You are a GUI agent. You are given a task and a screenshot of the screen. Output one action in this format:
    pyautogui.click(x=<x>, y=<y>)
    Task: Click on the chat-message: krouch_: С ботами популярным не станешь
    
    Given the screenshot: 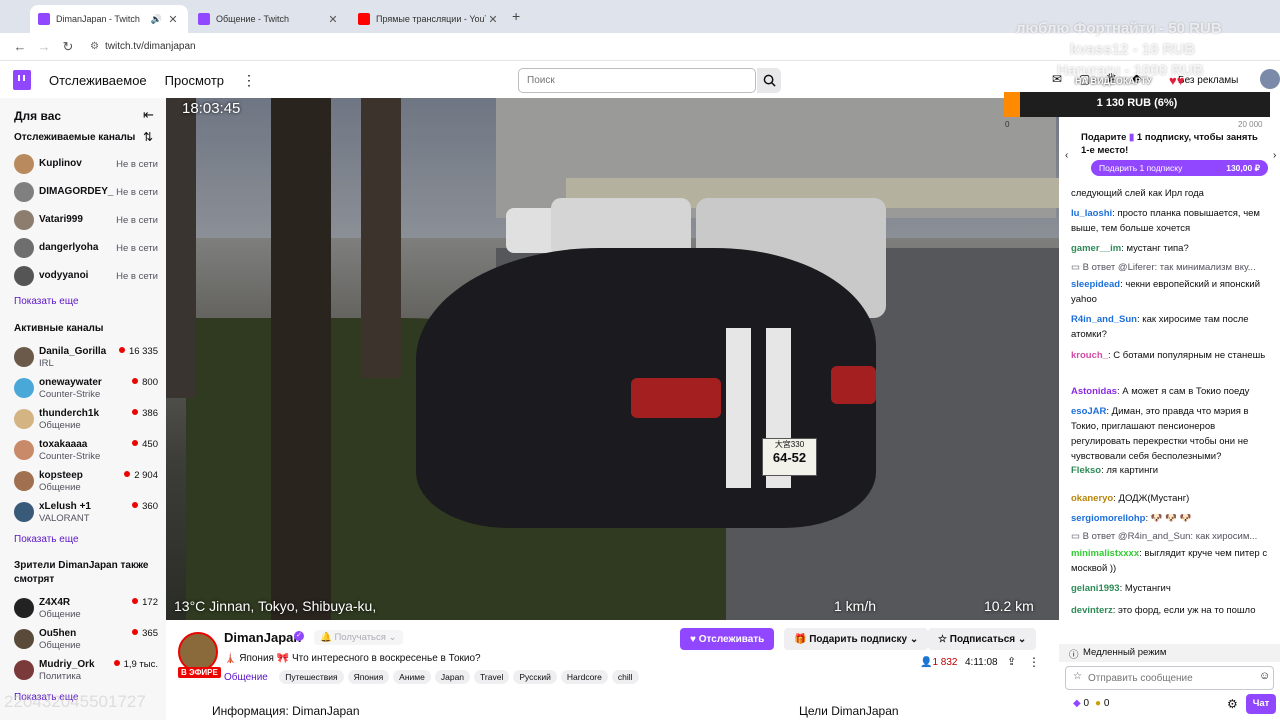 What is the action you would take?
    pyautogui.click(x=1171, y=355)
    